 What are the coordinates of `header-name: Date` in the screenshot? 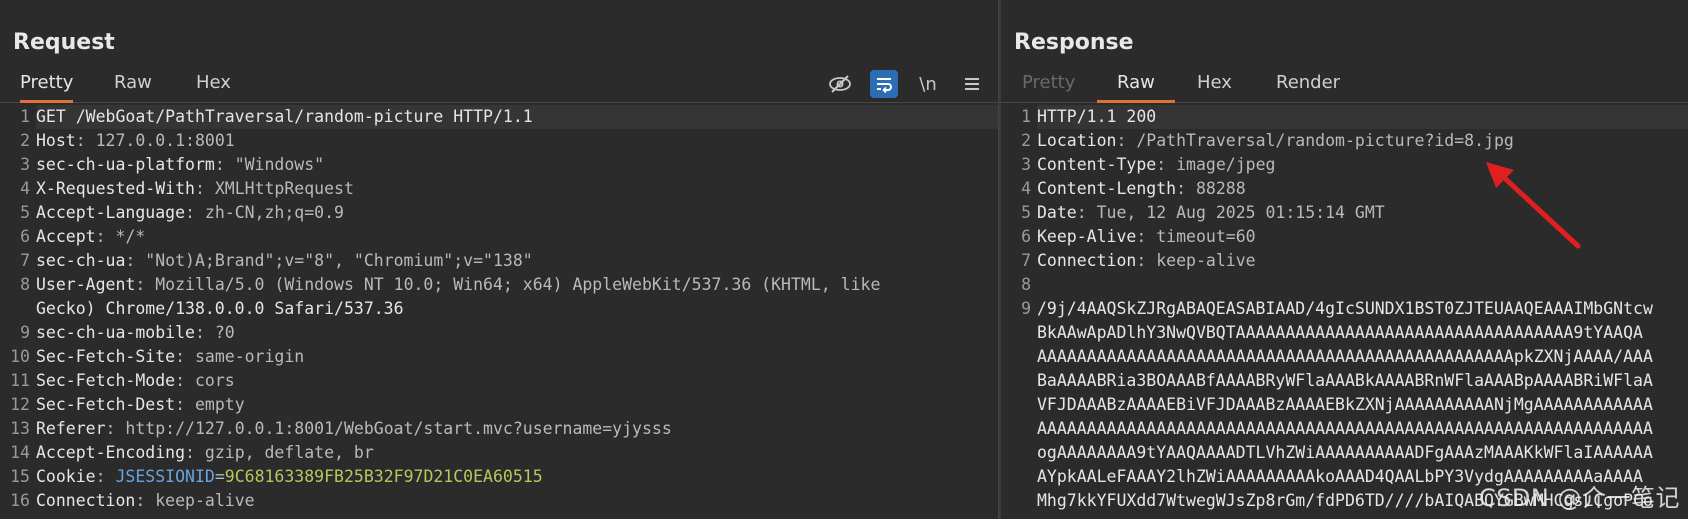 It's located at (1057, 212).